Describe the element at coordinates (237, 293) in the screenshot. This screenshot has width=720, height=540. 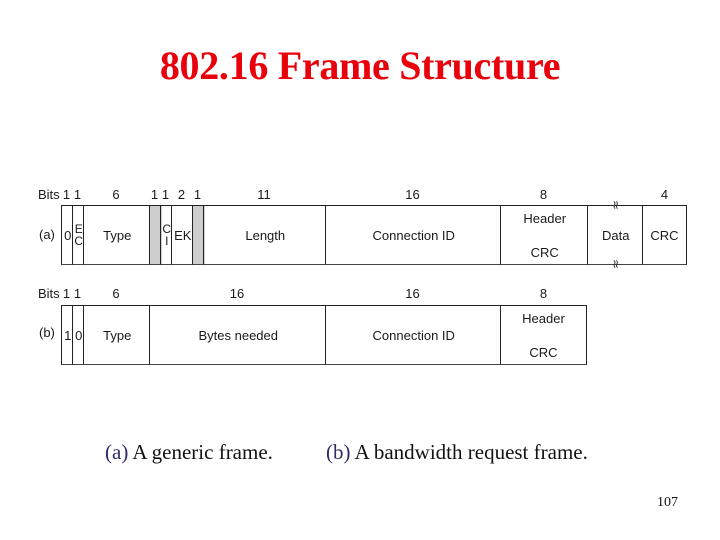
I see `bit-width-bytes-needed: 16` at that location.